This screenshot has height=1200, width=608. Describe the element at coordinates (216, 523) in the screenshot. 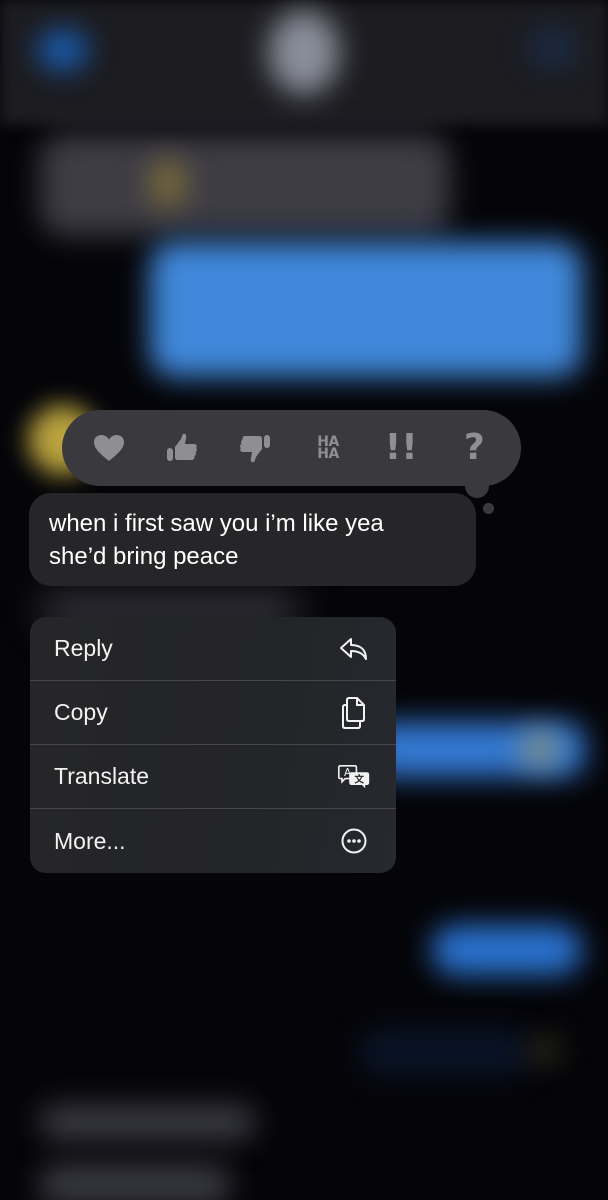

I see `message-text-line: when i first saw you i’m like yea` at that location.